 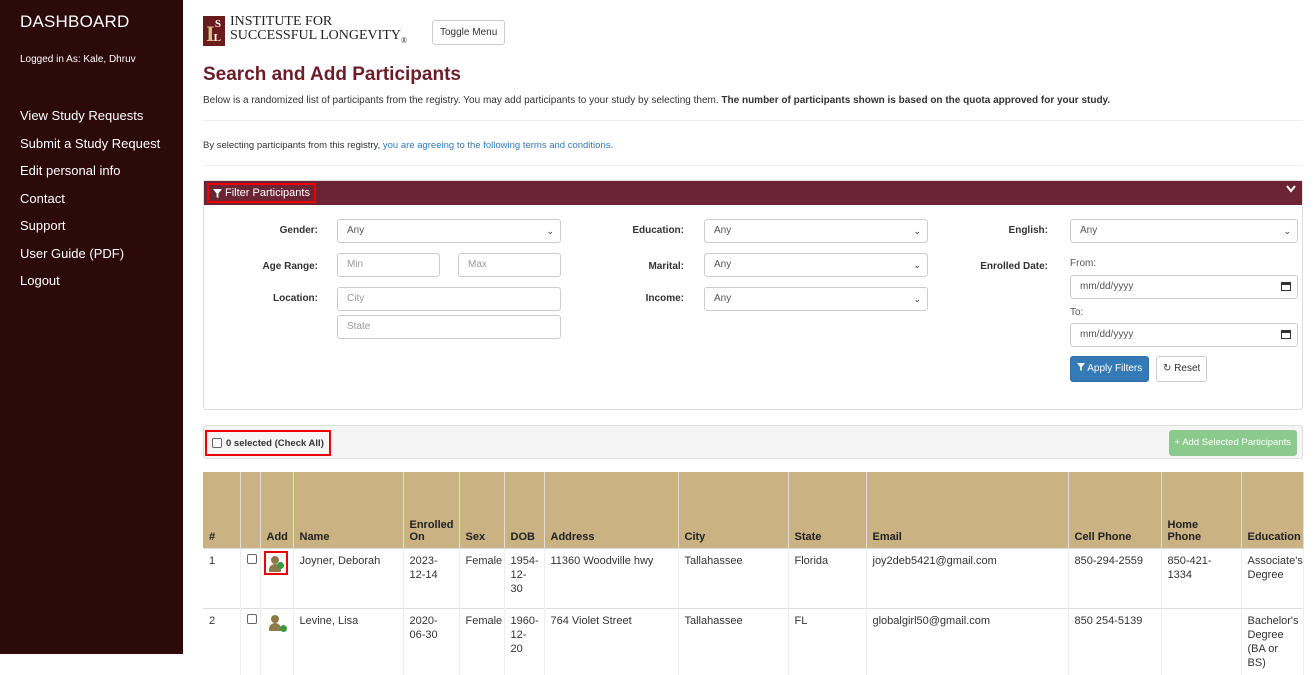 What do you see at coordinates (482, 510) in the screenshot?
I see `col-header-sex: Sex` at bounding box center [482, 510].